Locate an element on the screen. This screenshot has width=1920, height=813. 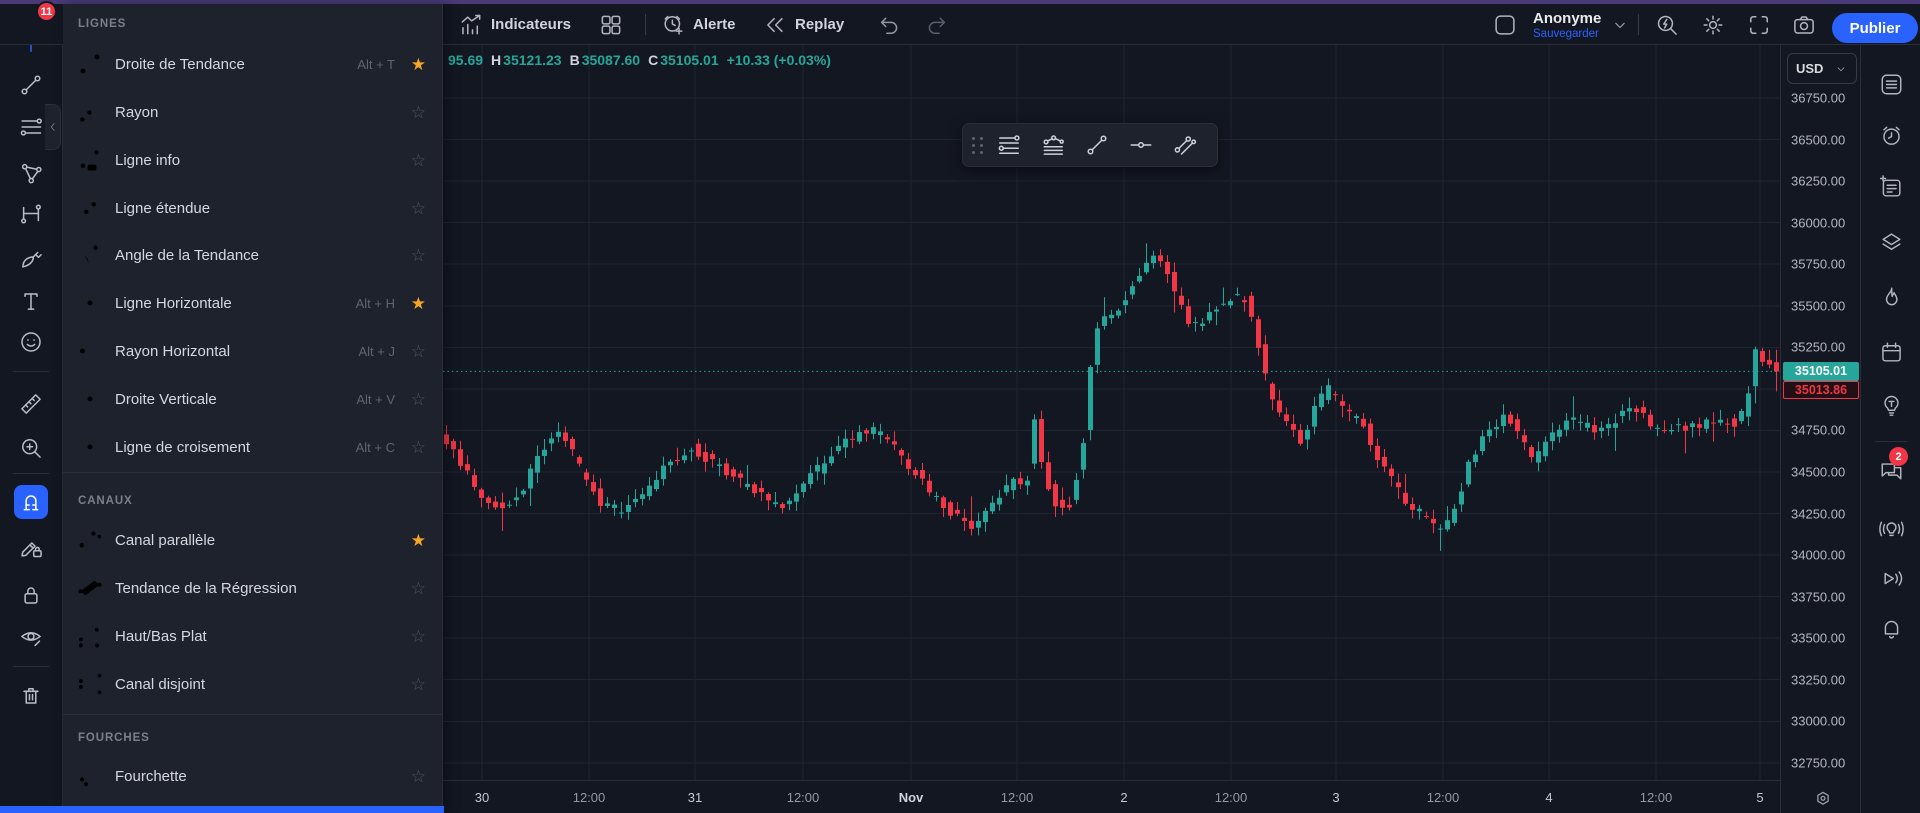
fib-retracement-tool-icon is located at coordinates (31, 127).